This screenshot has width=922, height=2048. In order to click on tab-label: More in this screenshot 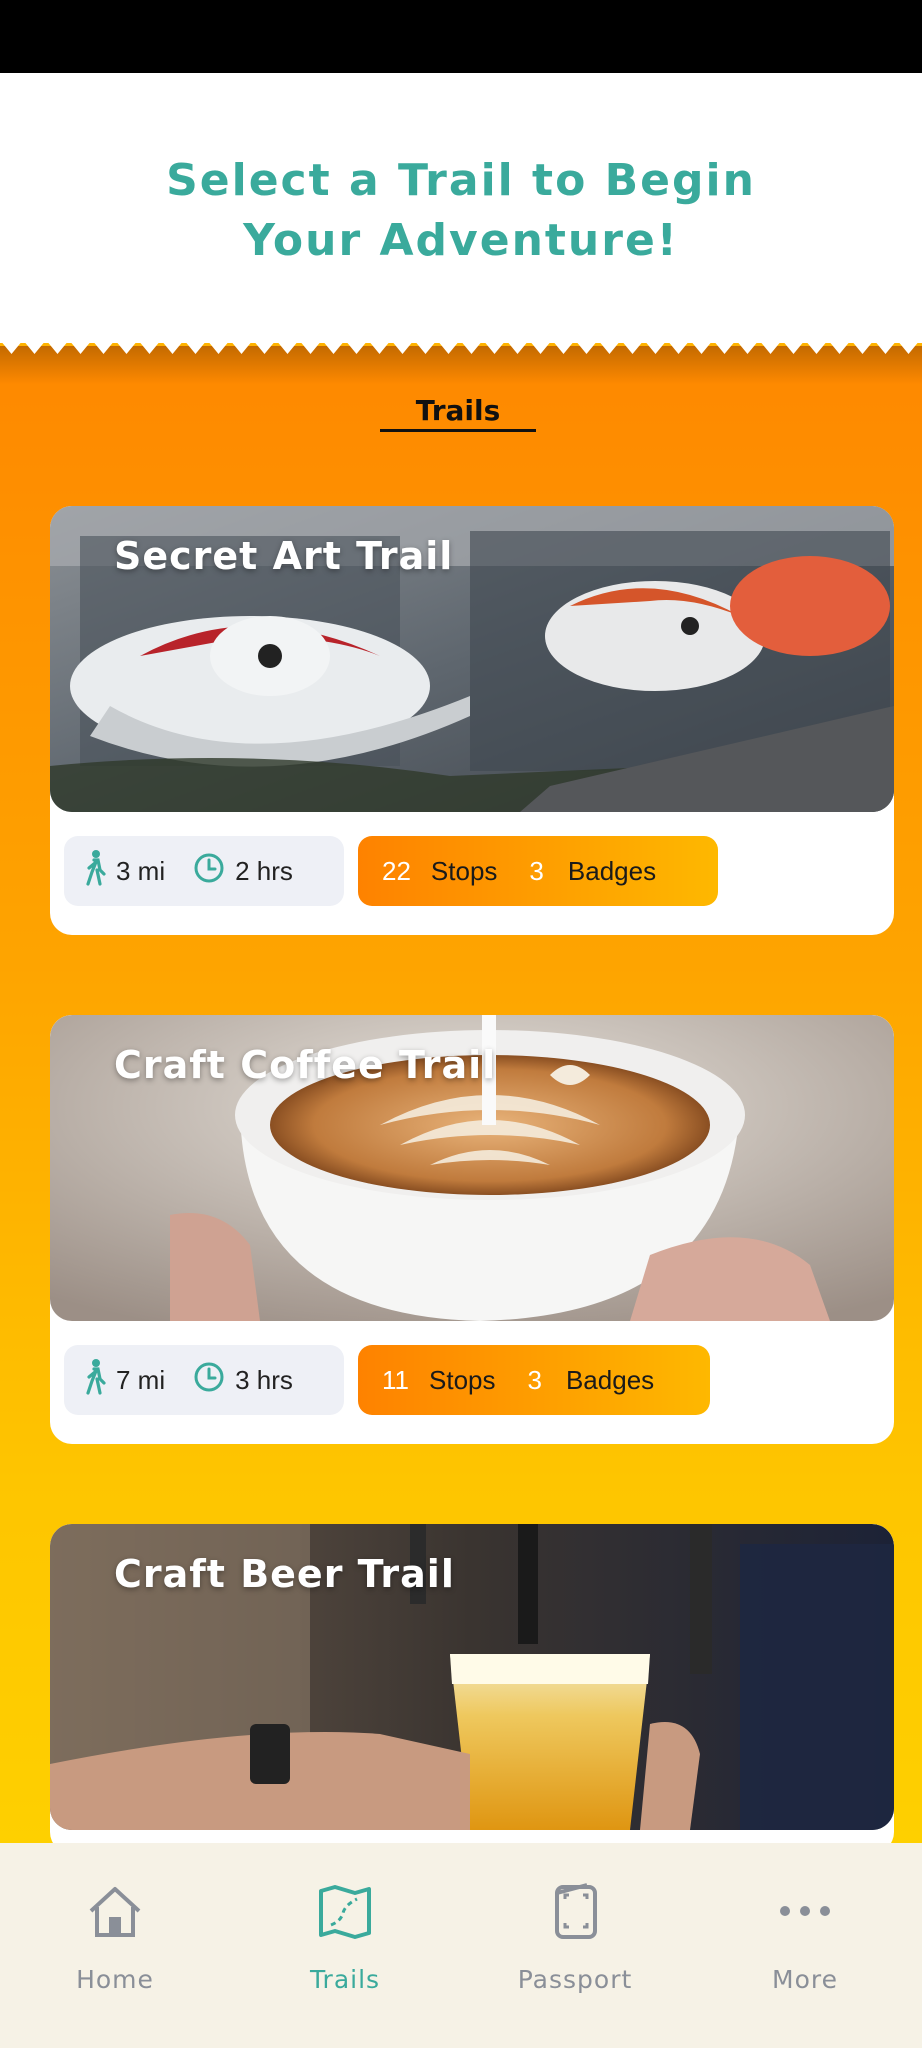, I will do `click(805, 1979)`.